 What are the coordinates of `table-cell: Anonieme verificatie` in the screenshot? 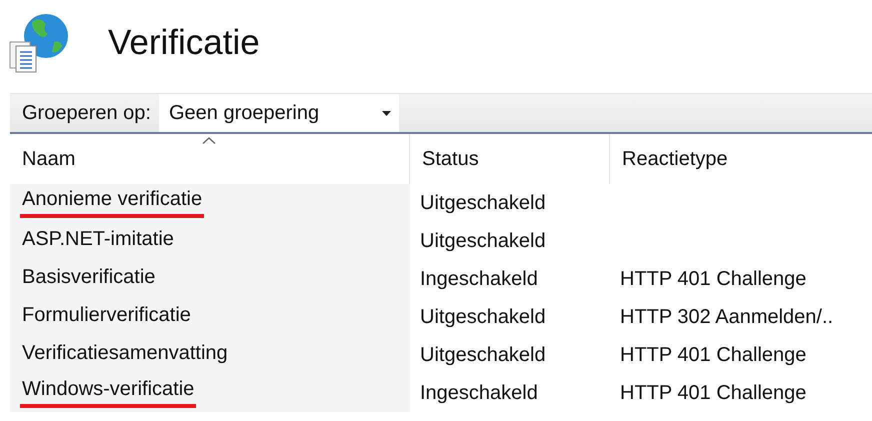 It's located at (112, 203).